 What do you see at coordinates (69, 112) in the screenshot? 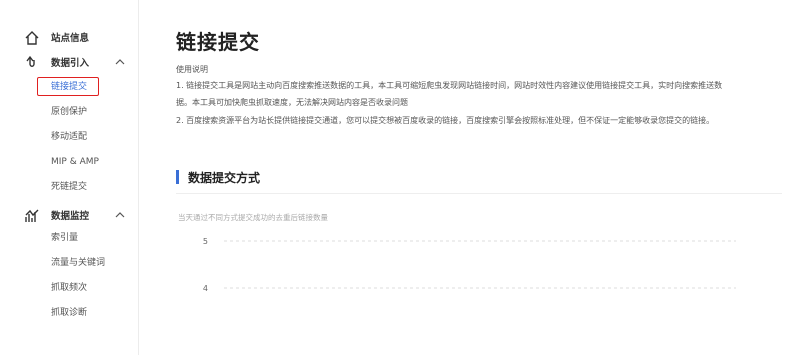
I see `sidebar-item-original-protect: 原创保护` at bounding box center [69, 112].